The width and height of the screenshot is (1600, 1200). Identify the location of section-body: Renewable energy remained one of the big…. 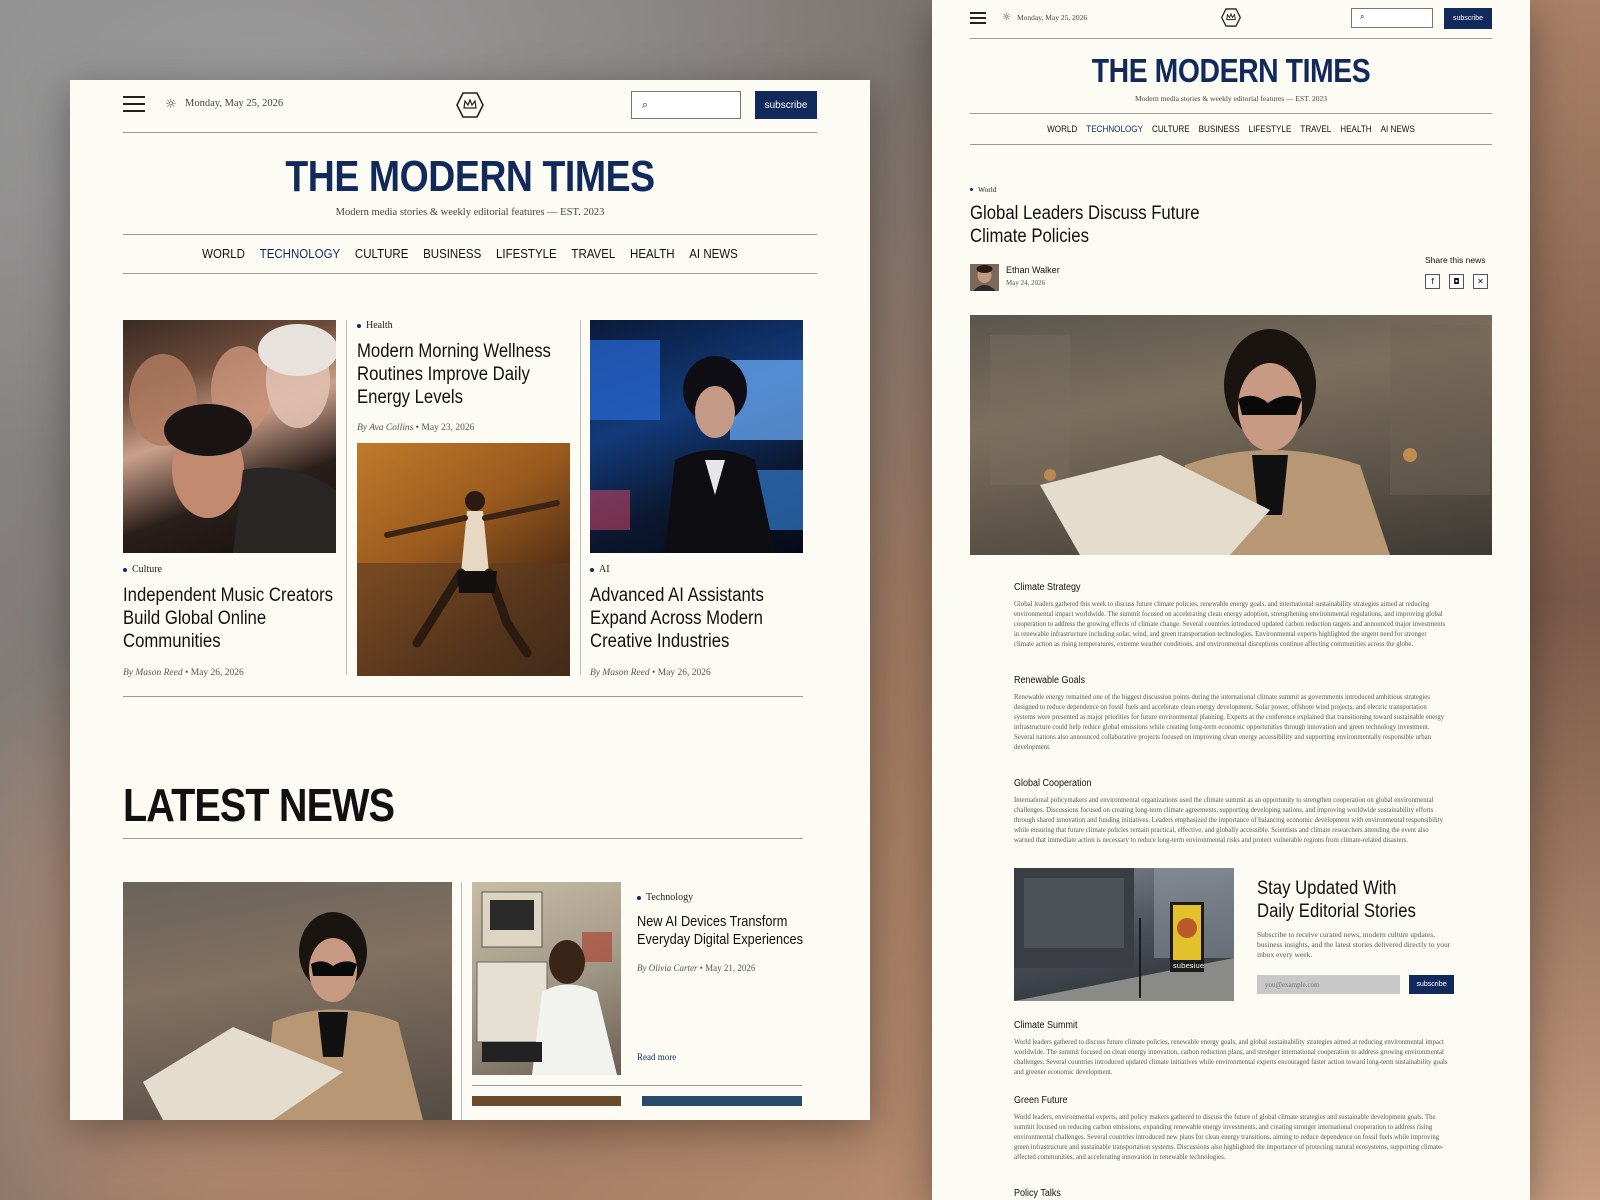
(1229, 722).